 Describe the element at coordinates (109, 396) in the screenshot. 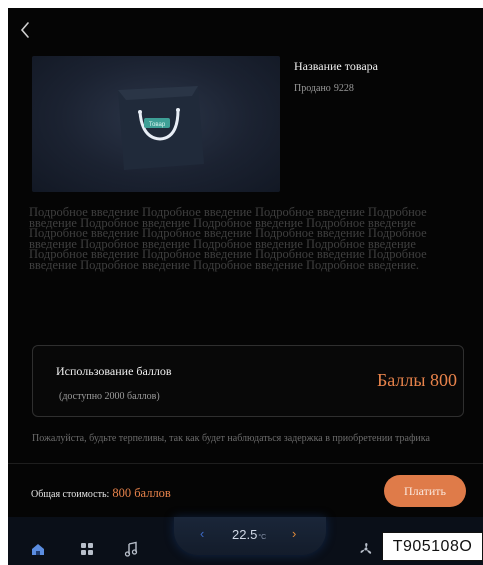

I see `points-available: (доступно 2000 баллов)` at that location.